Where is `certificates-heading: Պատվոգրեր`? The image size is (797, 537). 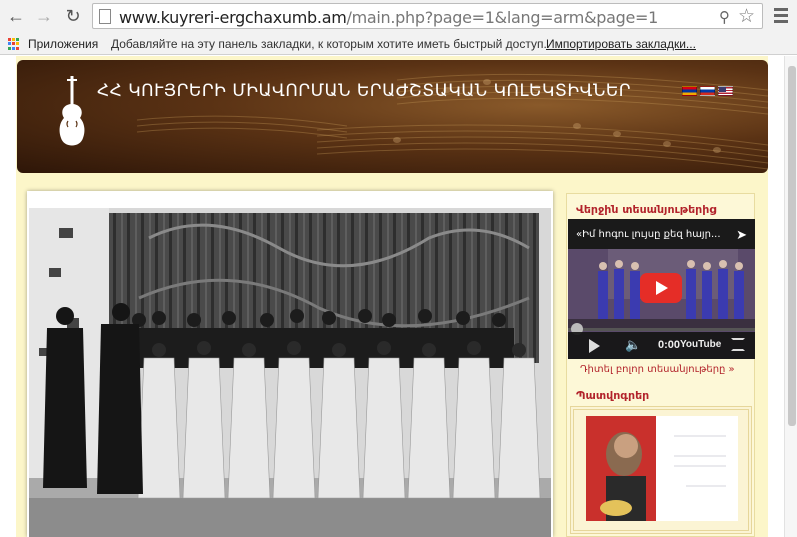 certificates-heading: Պատվոգրեր is located at coordinates (613, 395).